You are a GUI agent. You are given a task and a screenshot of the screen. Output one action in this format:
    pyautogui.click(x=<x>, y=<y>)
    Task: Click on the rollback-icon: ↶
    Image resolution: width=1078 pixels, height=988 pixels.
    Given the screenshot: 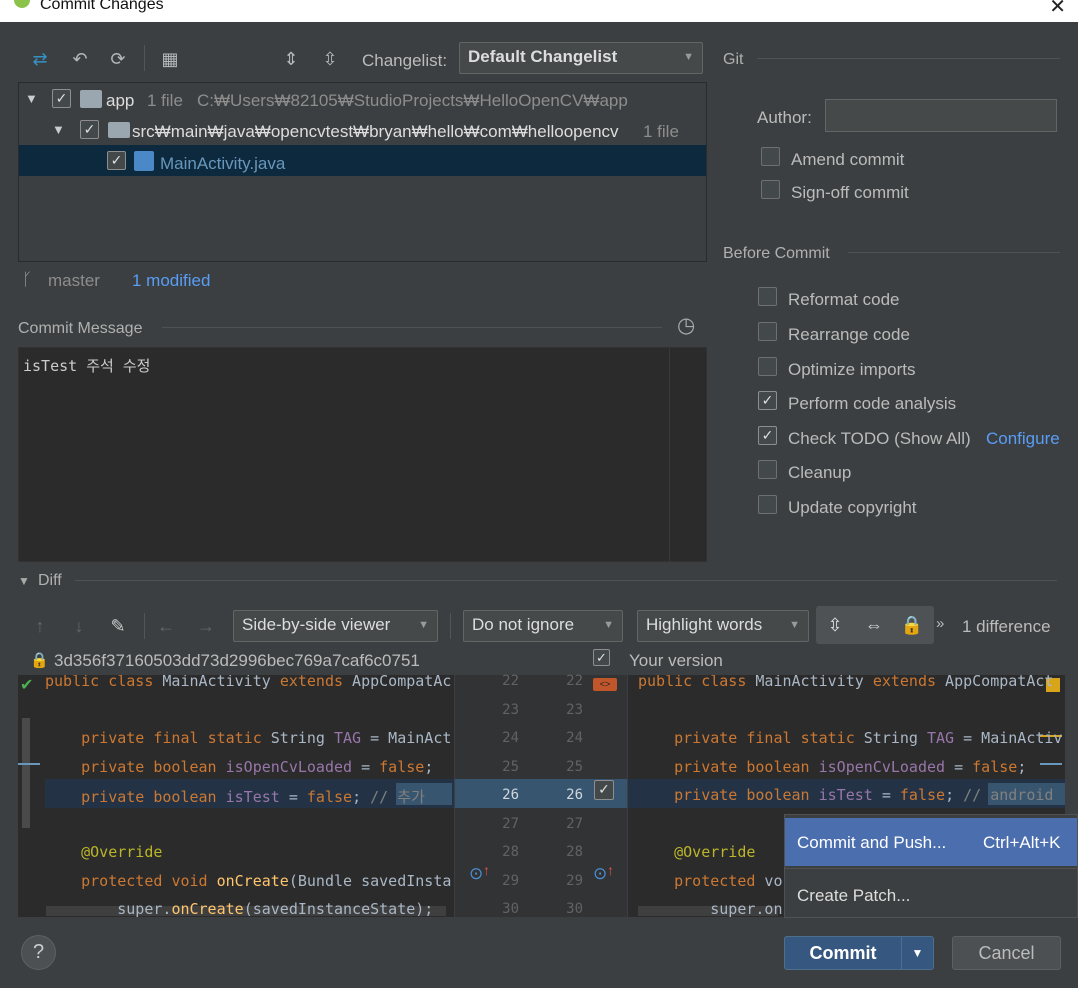 What is the action you would take?
    pyautogui.click(x=80, y=59)
    